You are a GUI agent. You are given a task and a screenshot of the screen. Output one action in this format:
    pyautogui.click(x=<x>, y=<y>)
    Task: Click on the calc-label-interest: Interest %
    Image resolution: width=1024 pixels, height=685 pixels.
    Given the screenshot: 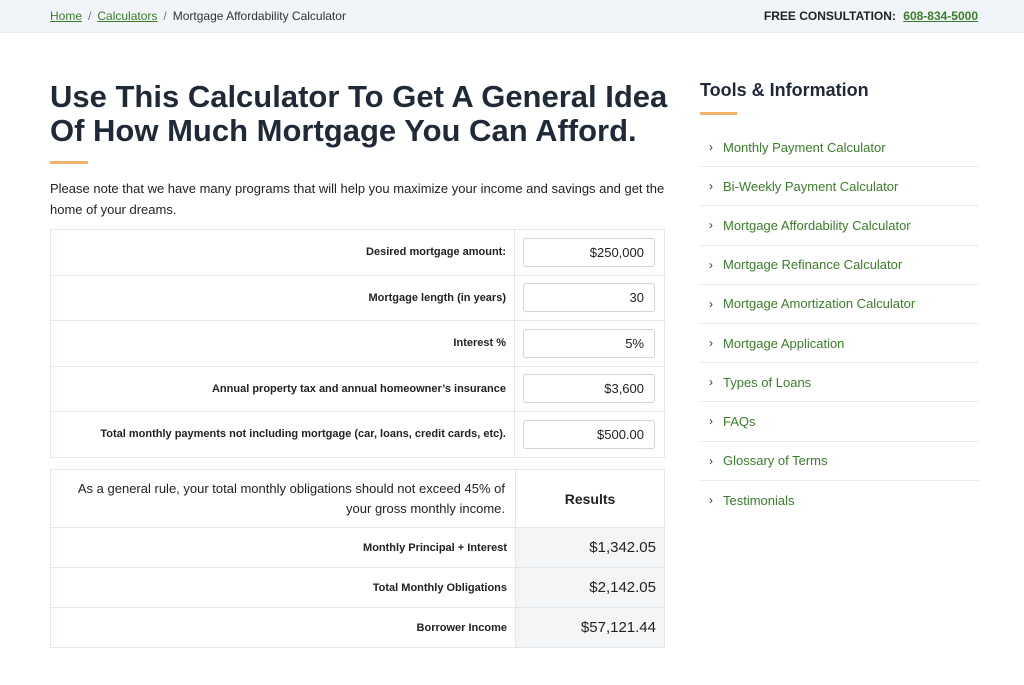 What is the action you would take?
    pyautogui.click(x=282, y=343)
    